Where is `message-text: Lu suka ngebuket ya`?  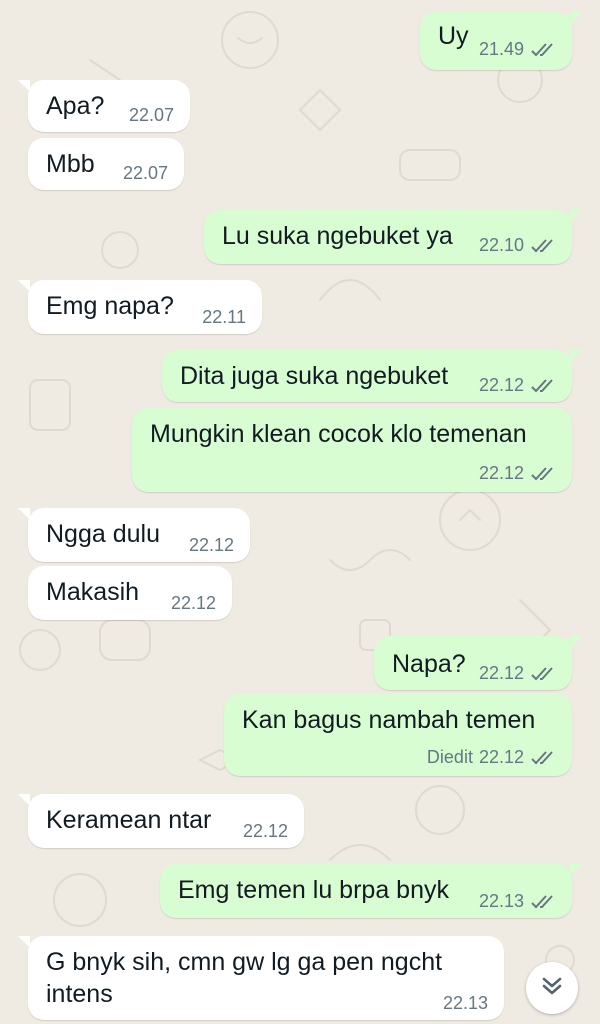
message-text: Lu suka ngebuket ya is located at coordinates (337, 236).